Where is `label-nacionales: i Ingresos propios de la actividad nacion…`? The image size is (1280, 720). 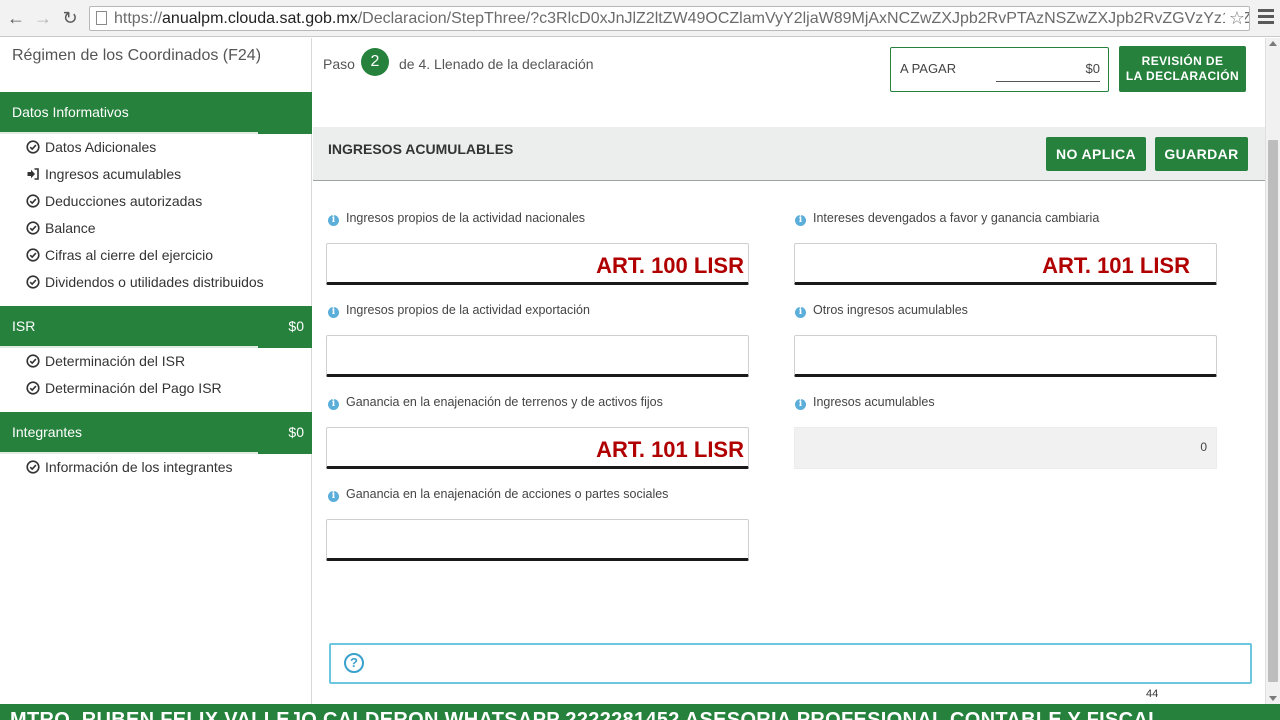
label-nacionales: i Ingresos propios de la actividad nacion… is located at coordinates (456, 218).